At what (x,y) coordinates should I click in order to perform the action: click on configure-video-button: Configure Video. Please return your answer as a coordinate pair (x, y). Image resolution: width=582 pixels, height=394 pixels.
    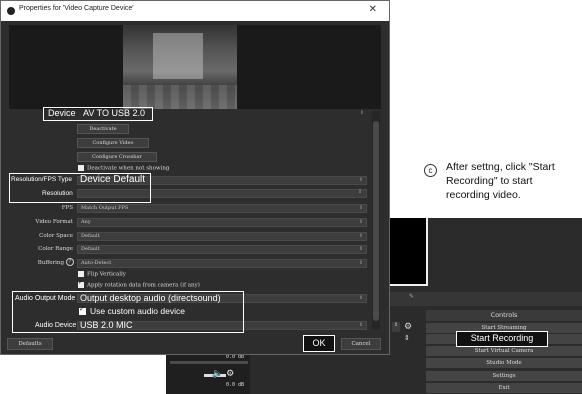
    Looking at the image, I should click on (113, 143).